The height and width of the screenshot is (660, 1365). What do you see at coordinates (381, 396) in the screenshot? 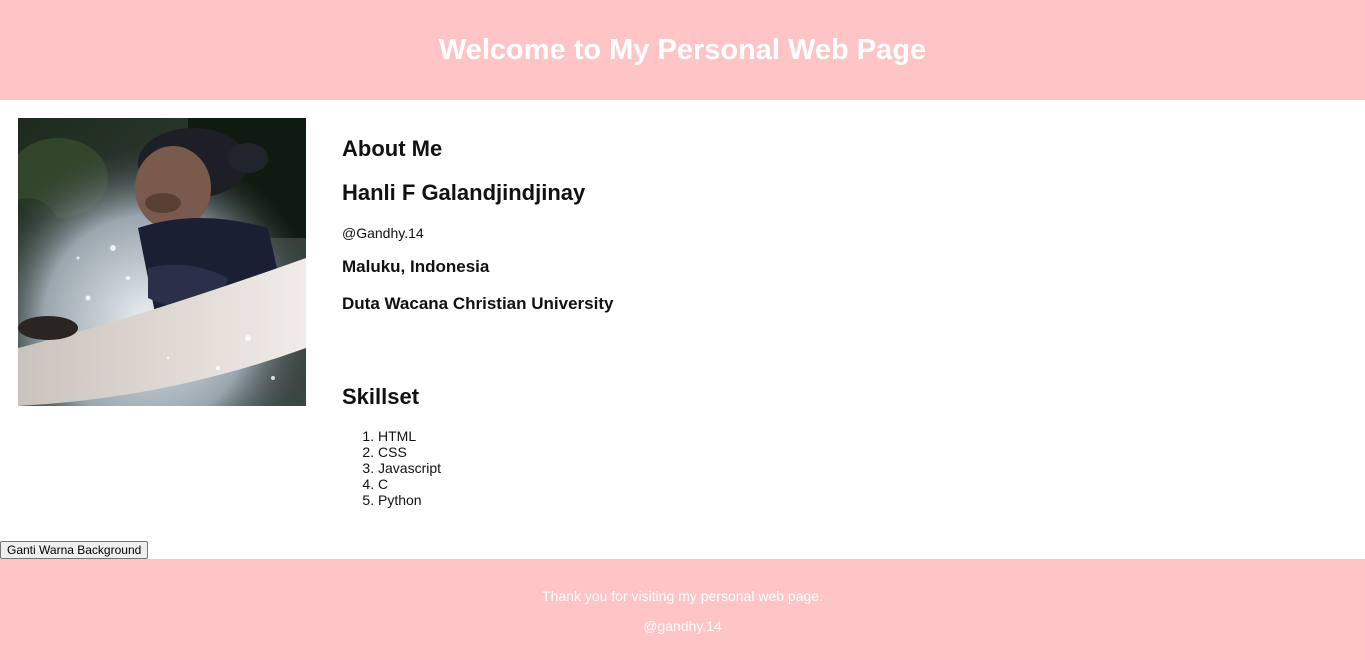
I see `skillset-heading: Skillset` at bounding box center [381, 396].